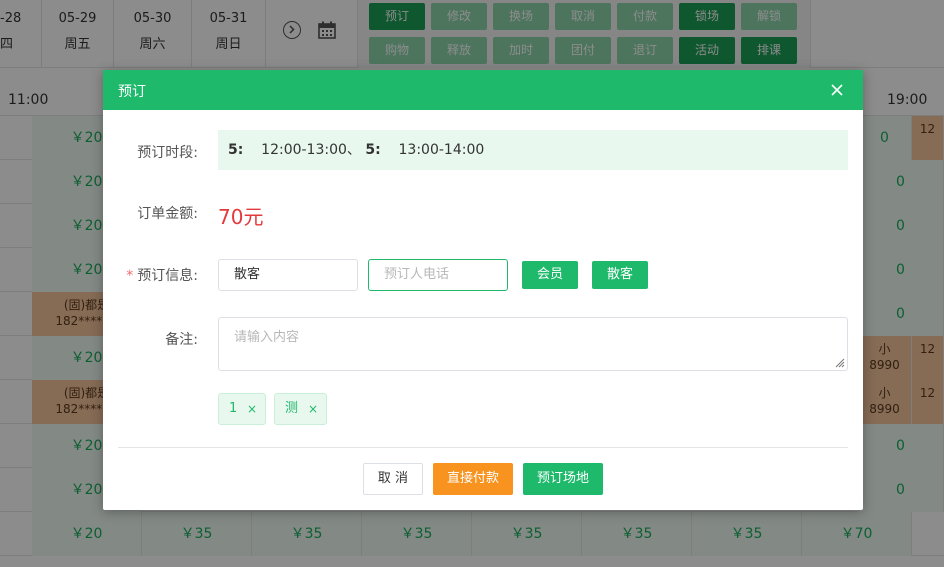 The width and height of the screenshot is (944, 567). I want to click on remark-textarea: 请输入内容, so click(533, 344).